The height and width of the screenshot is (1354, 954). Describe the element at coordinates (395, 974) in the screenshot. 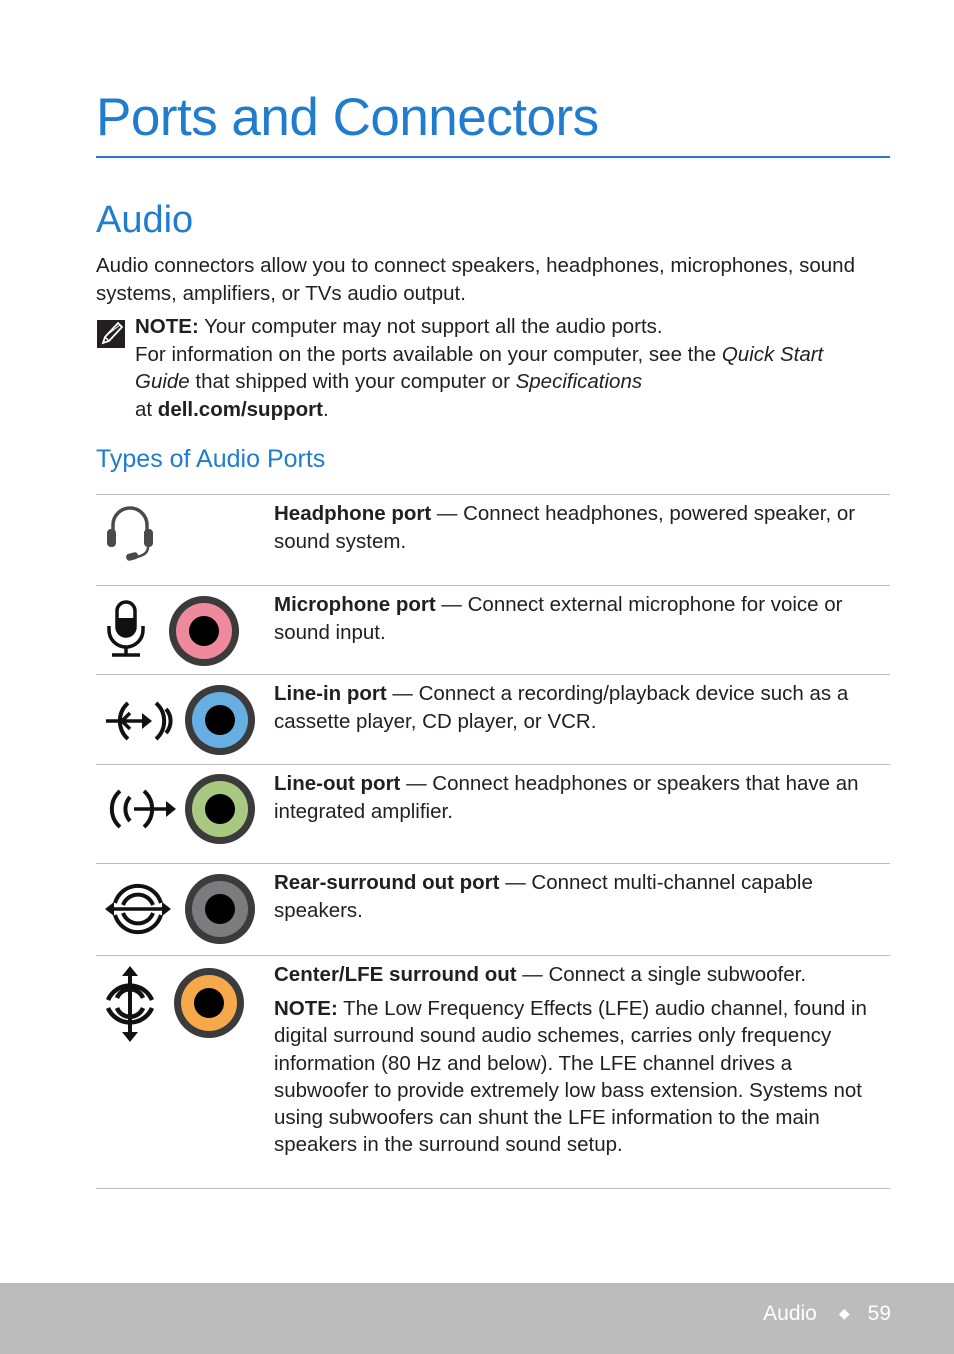

I see `port-name: Center/LFE surround out` at that location.